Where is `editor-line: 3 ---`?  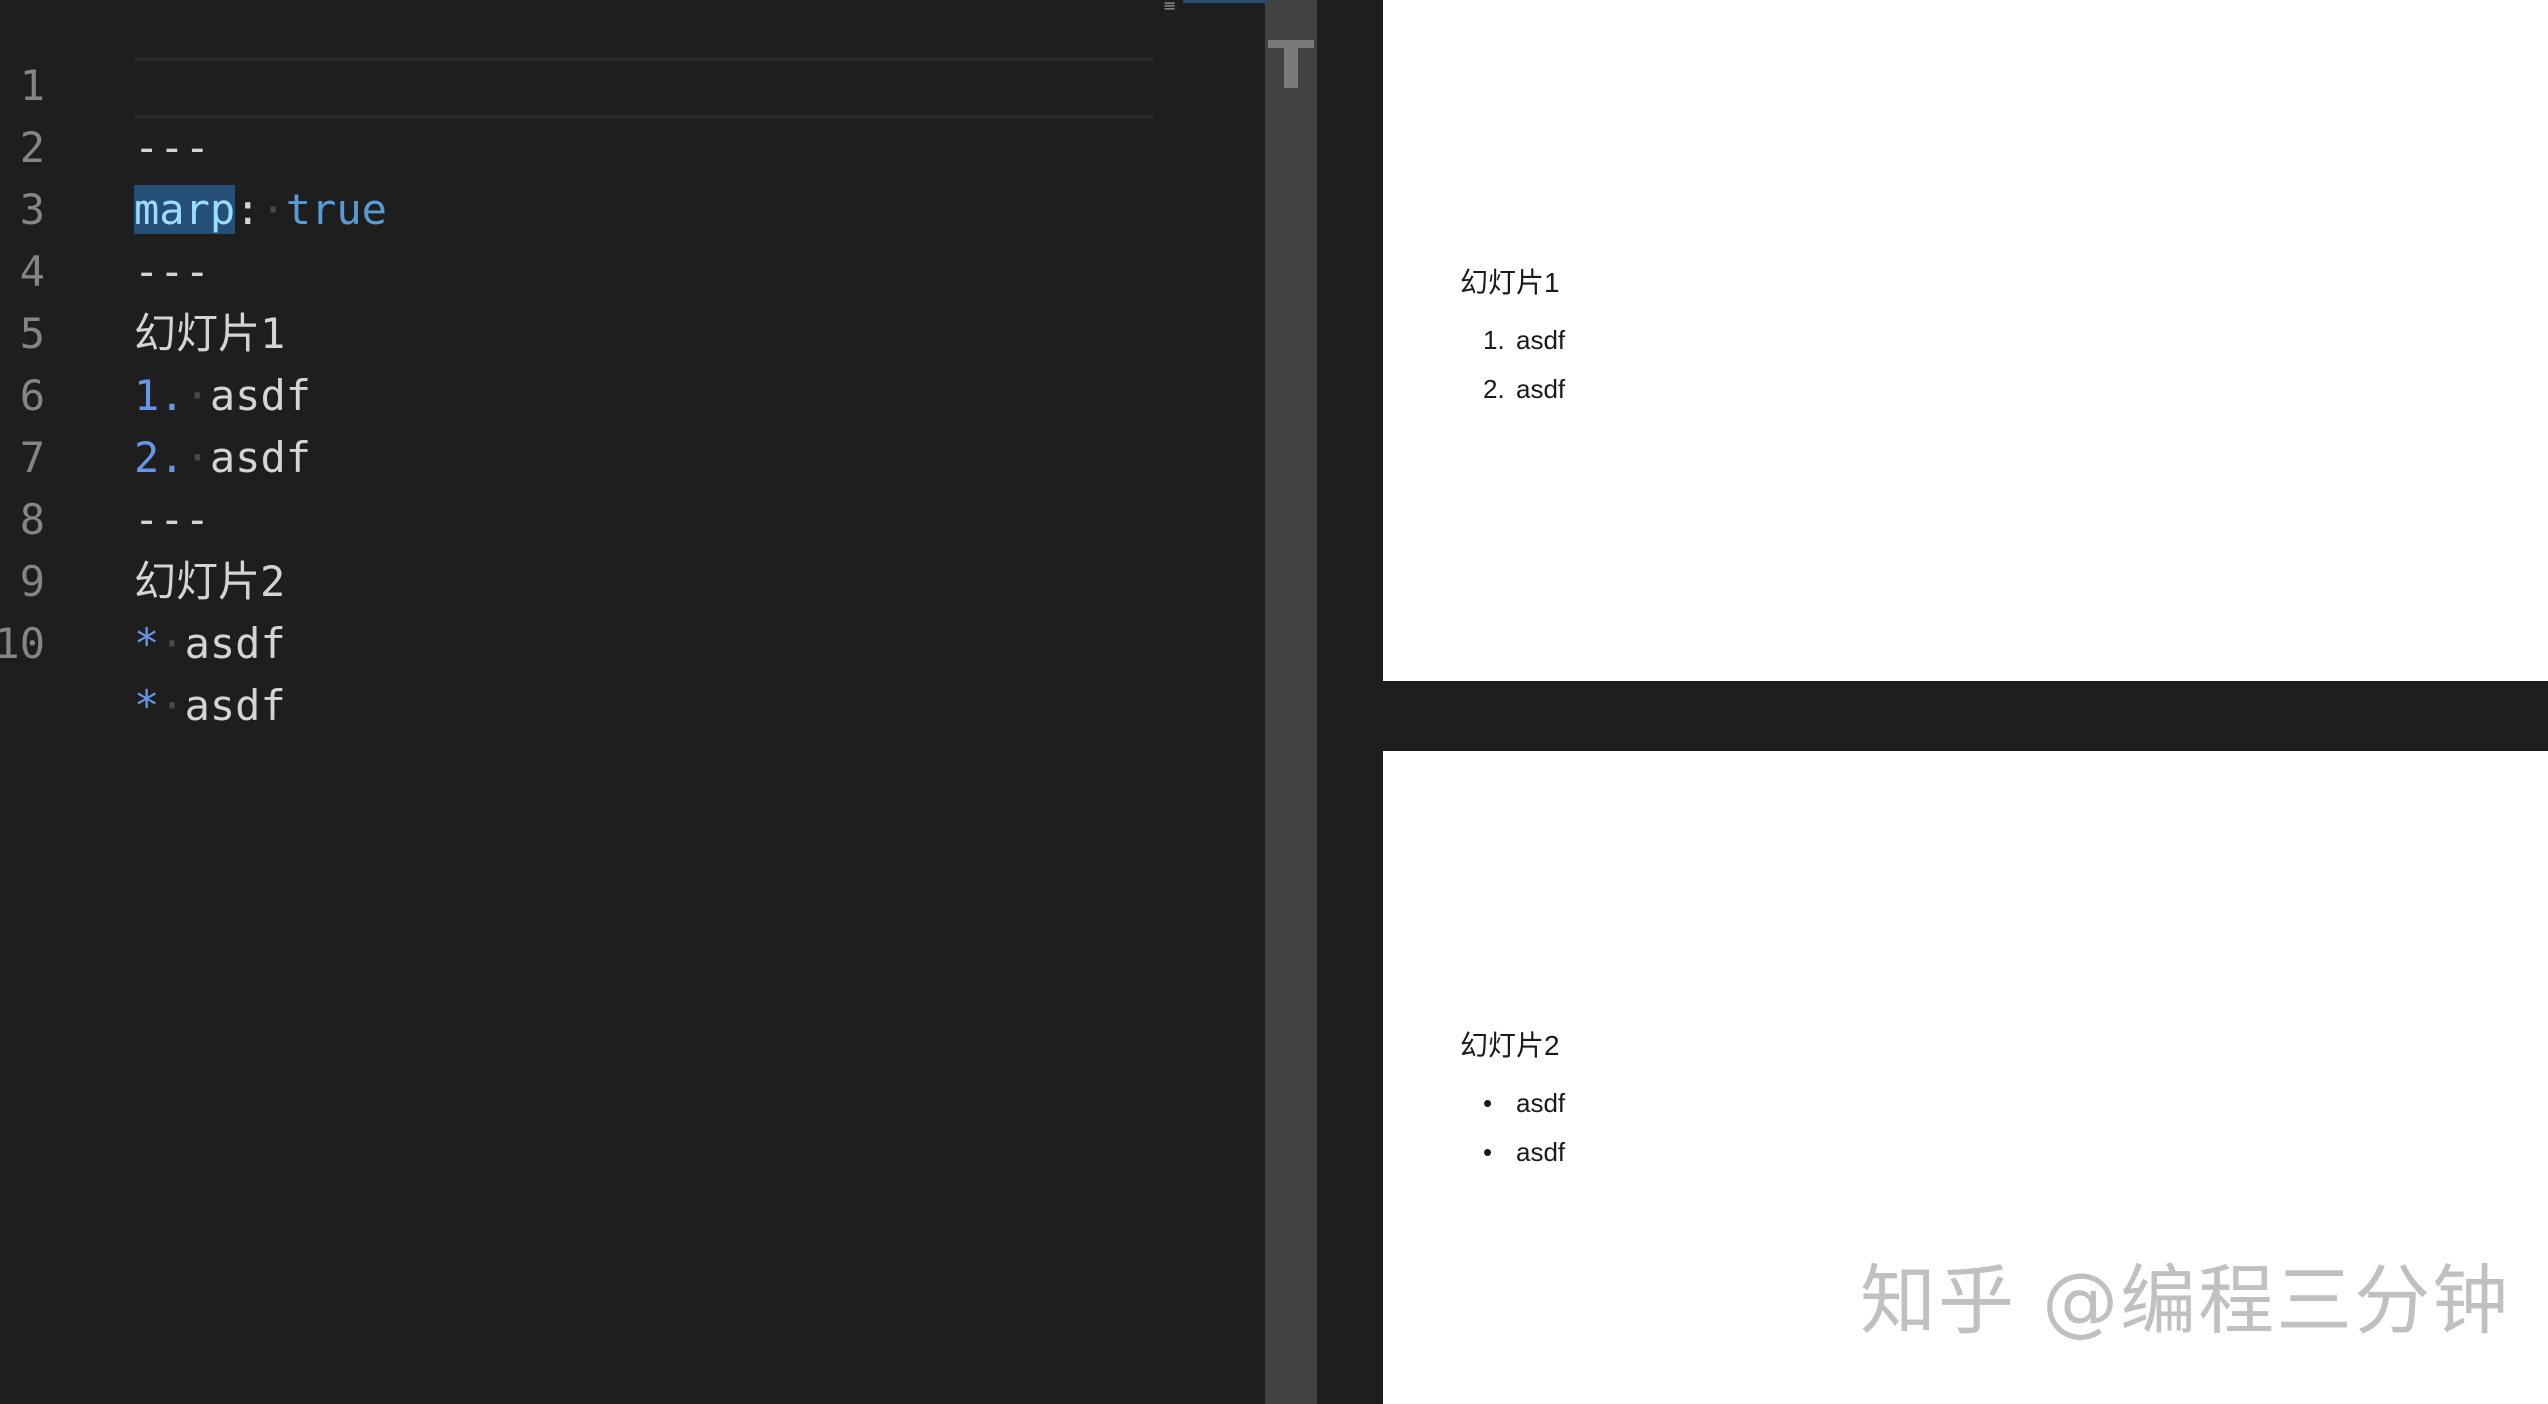 editor-line: 3 --- is located at coordinates (580, 206).